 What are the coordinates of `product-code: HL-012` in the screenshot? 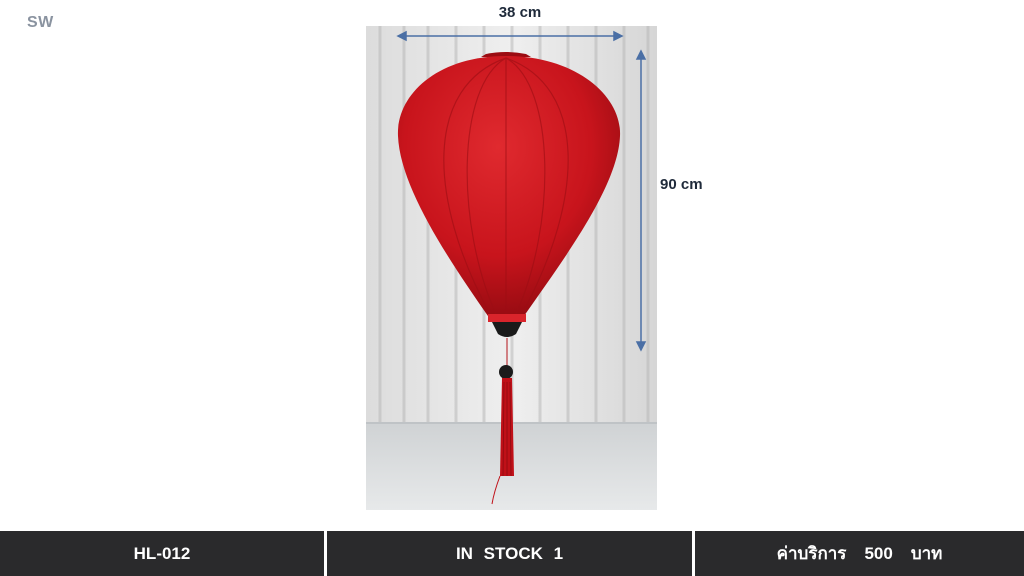 It's located at (162, 553).